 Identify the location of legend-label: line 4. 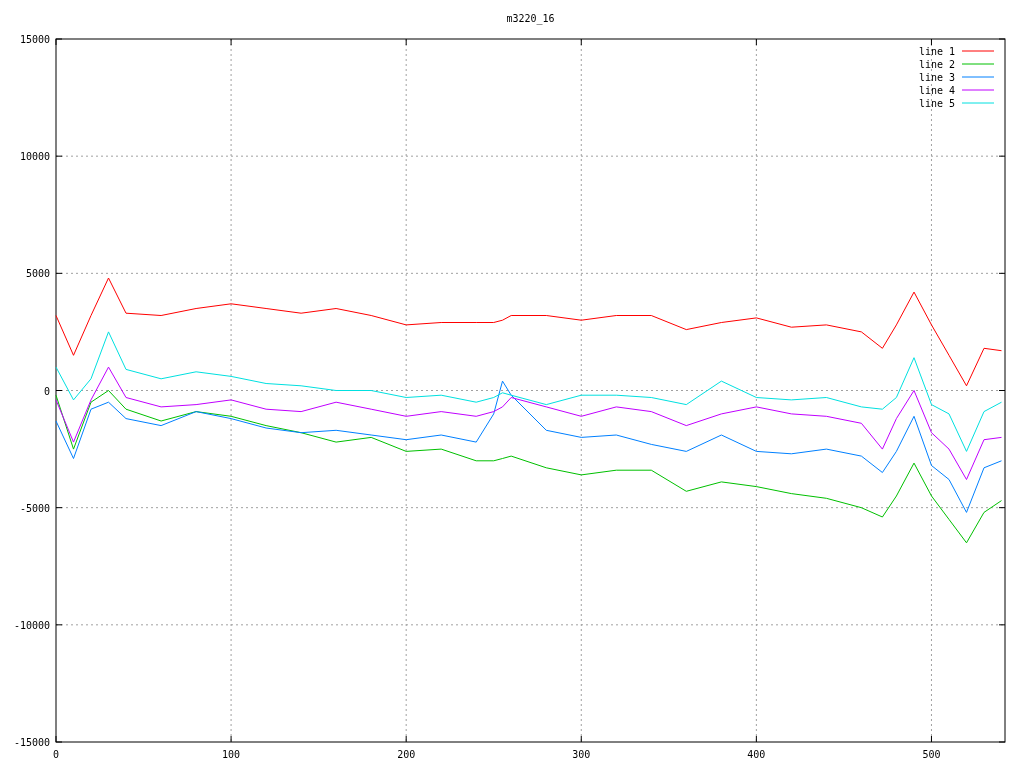
(936, 90).